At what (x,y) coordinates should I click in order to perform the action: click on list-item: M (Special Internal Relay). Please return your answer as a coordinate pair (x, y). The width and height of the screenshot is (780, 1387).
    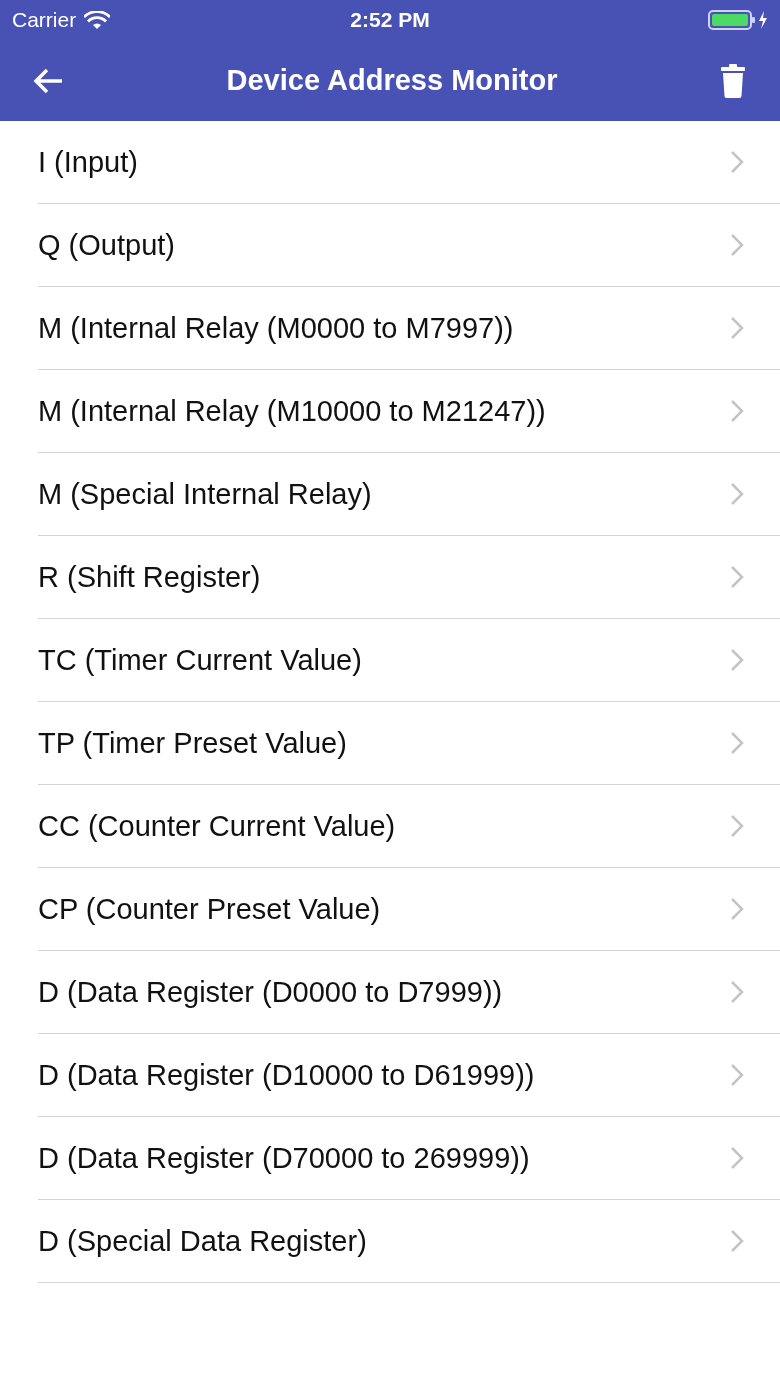
    Looking at the image, I should click on (409, 494).